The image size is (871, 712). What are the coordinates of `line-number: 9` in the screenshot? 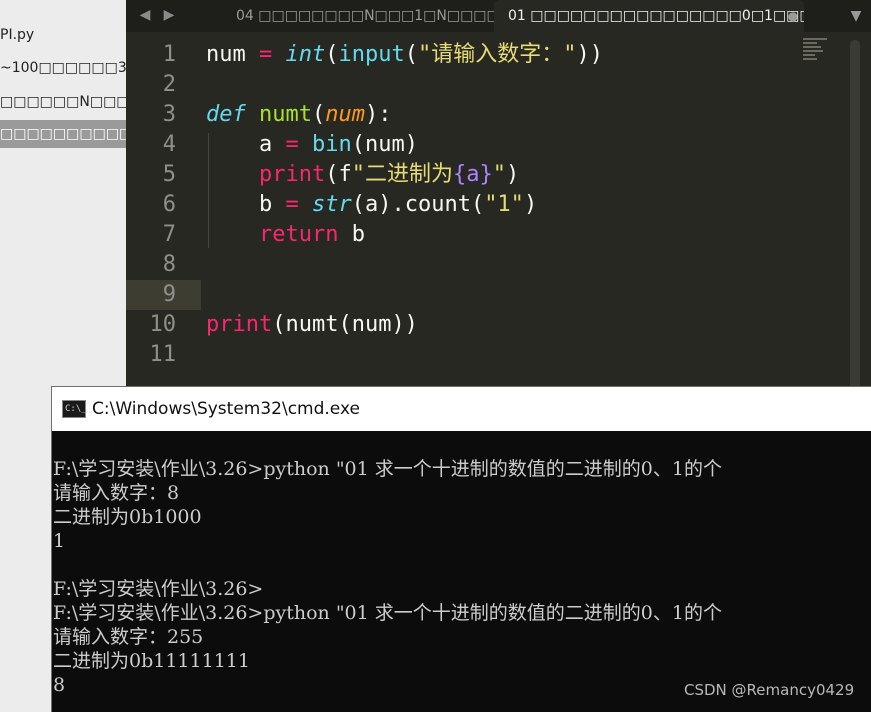 It's located at (169, 294).